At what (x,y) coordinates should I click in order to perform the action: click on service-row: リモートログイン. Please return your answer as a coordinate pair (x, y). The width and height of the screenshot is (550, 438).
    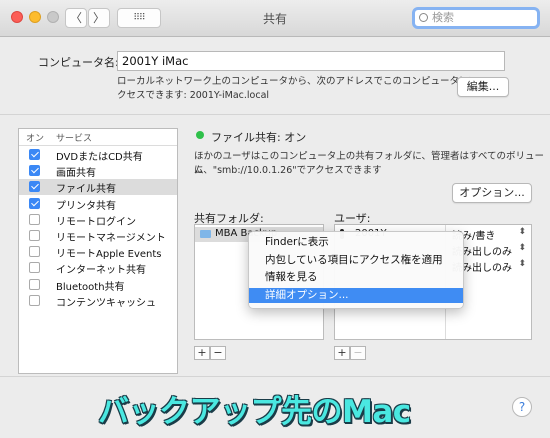
    Looking at the image, I should click on (98, 220).